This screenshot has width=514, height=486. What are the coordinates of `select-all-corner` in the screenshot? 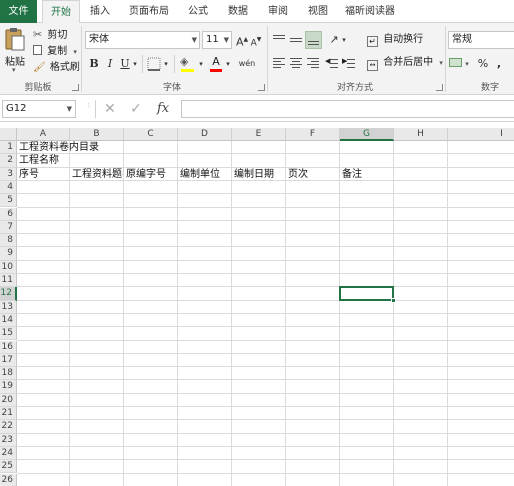 It's located at (8, 134).